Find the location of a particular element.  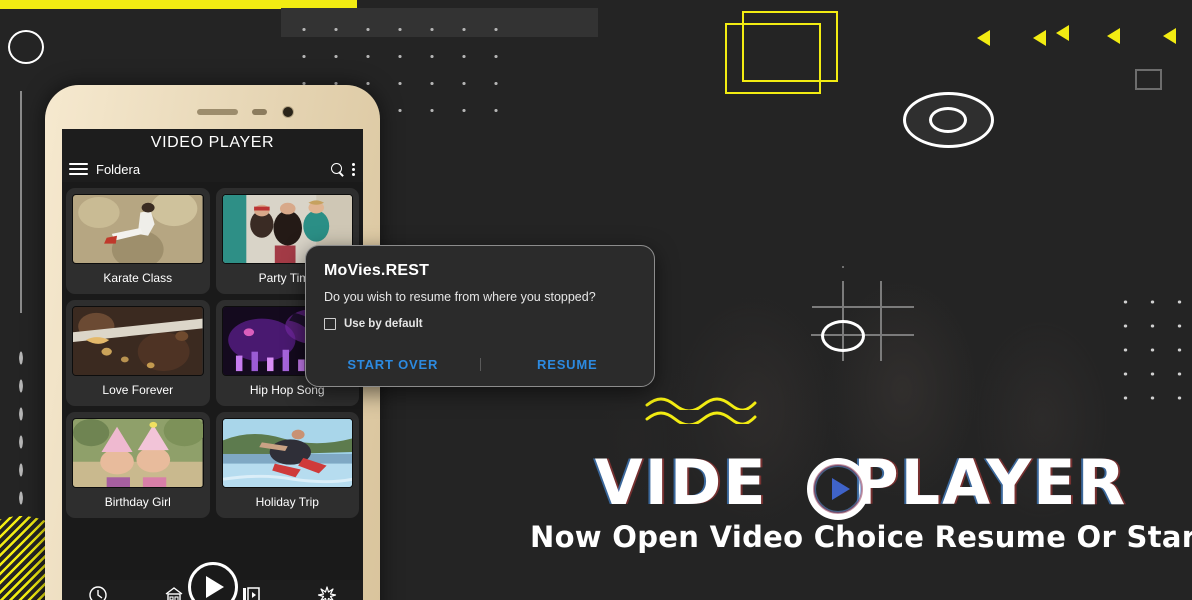

dot-band-decoration is located at coordinates (439, 22).